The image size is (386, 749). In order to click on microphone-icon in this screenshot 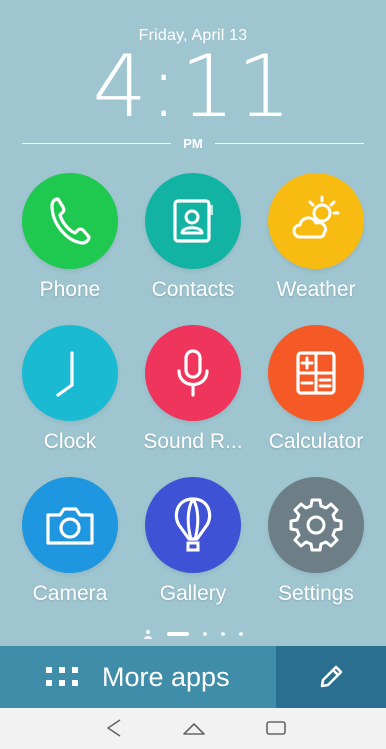, I will do `click(193, 373)`.